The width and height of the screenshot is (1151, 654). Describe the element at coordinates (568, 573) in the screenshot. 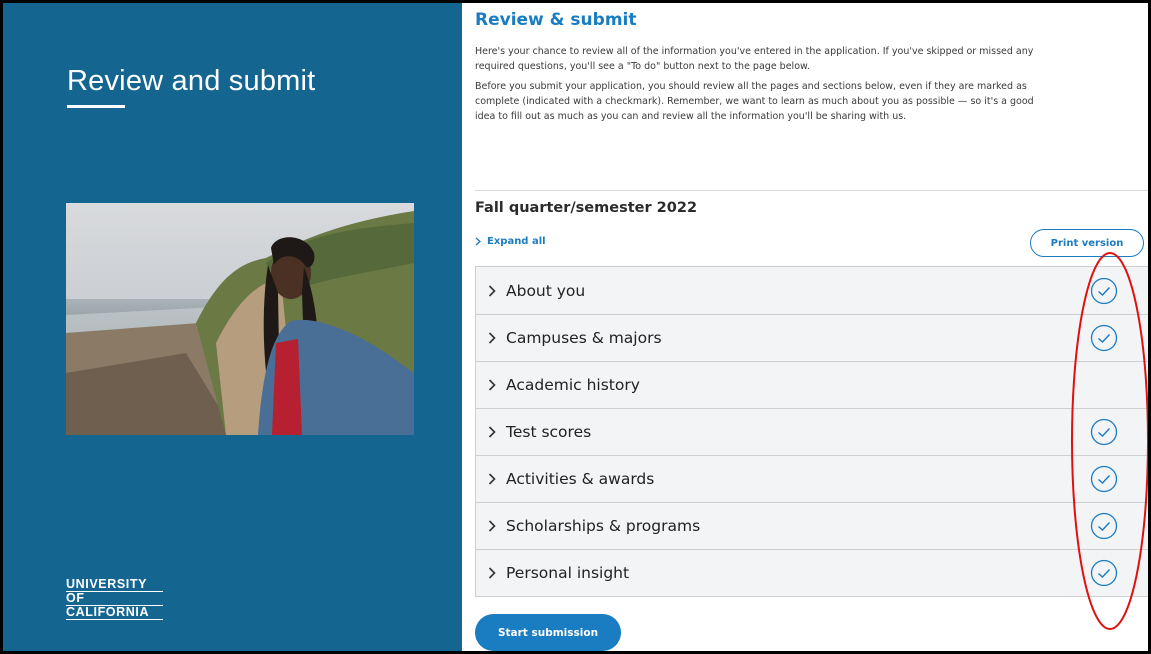

I see `section-label: Personal insight` at that location.